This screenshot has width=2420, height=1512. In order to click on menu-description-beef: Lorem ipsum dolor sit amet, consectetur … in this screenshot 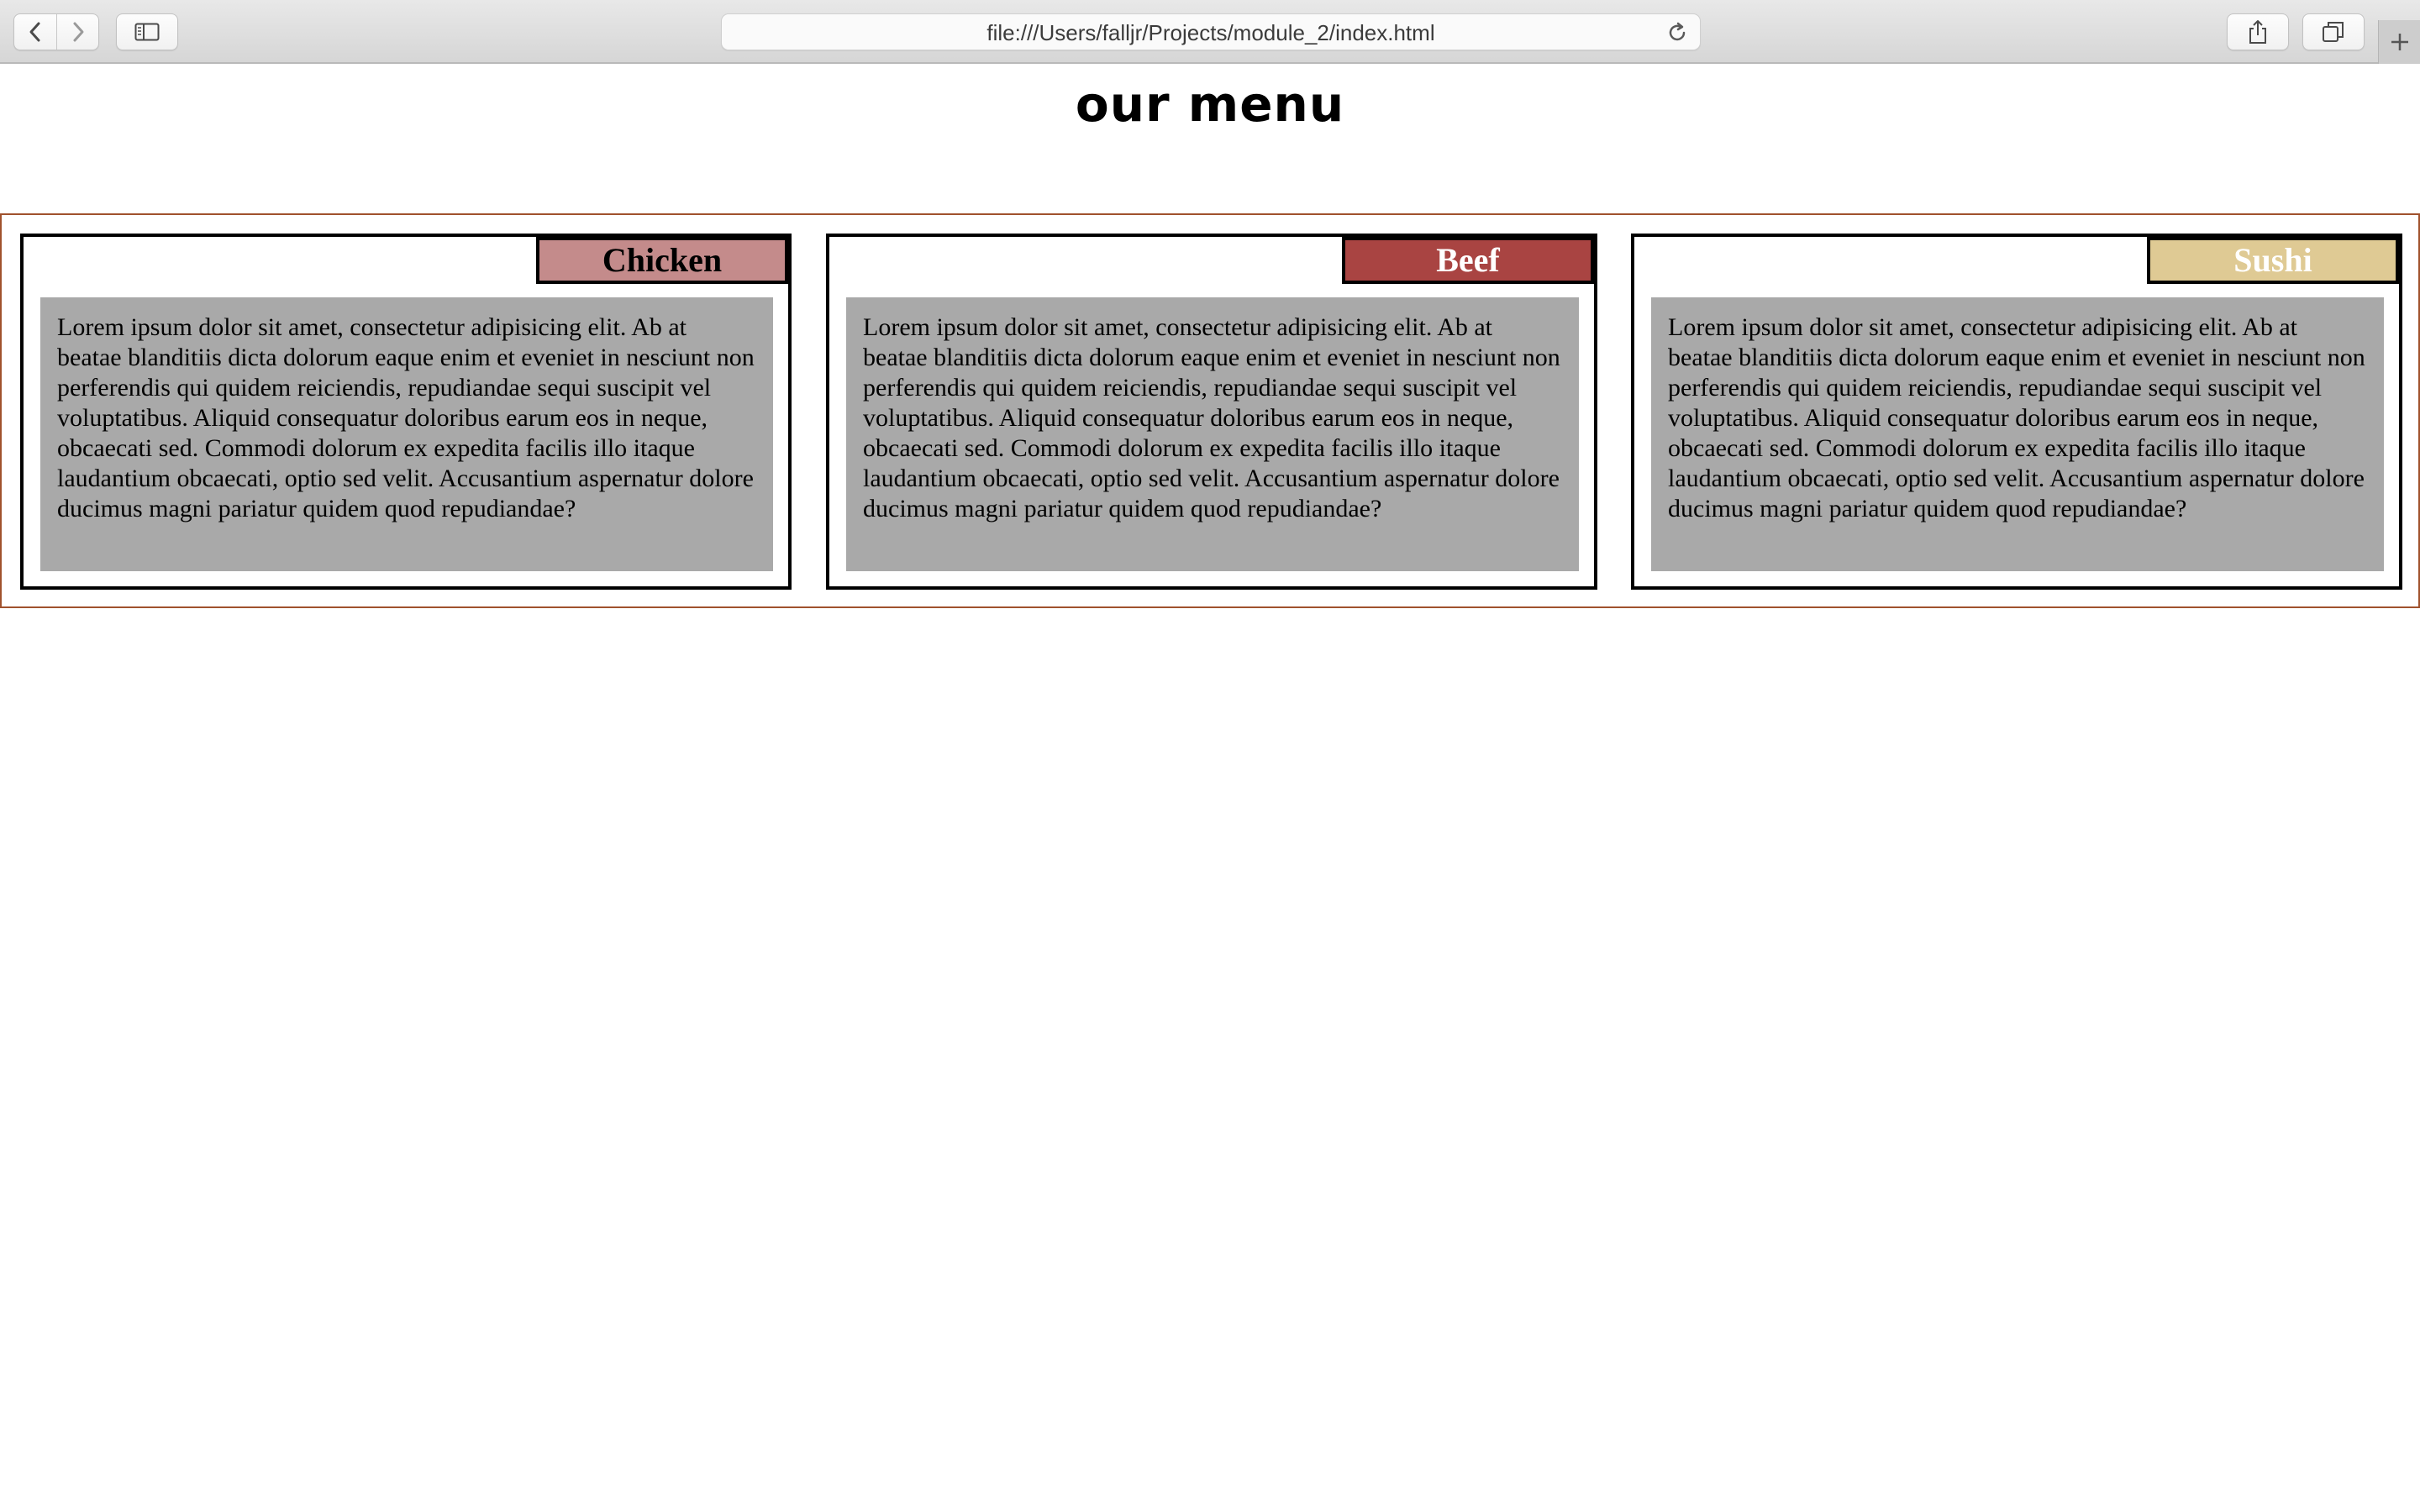, I will do `click(1212, 434)`.